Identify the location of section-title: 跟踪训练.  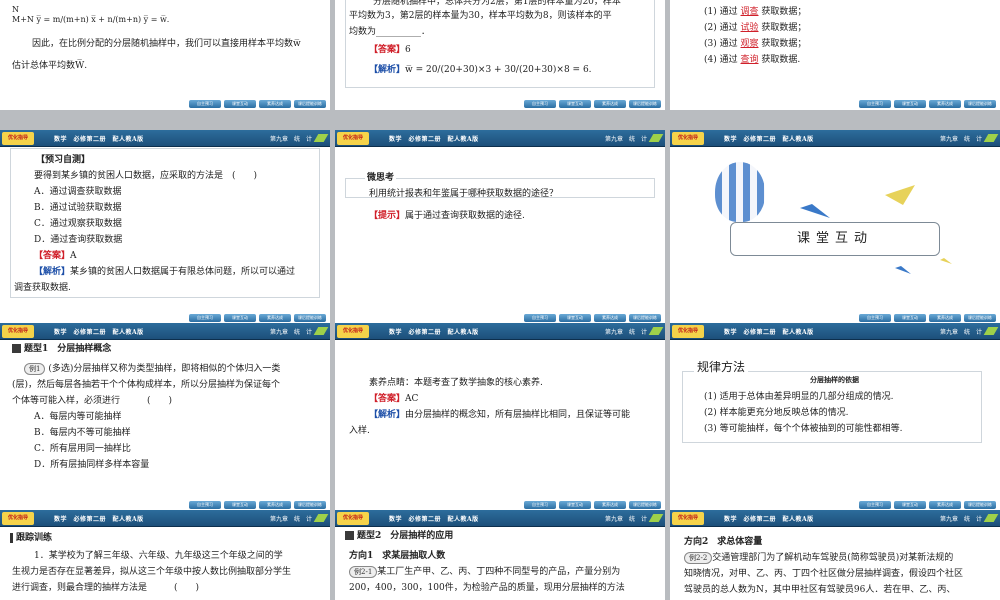
(31, 538).